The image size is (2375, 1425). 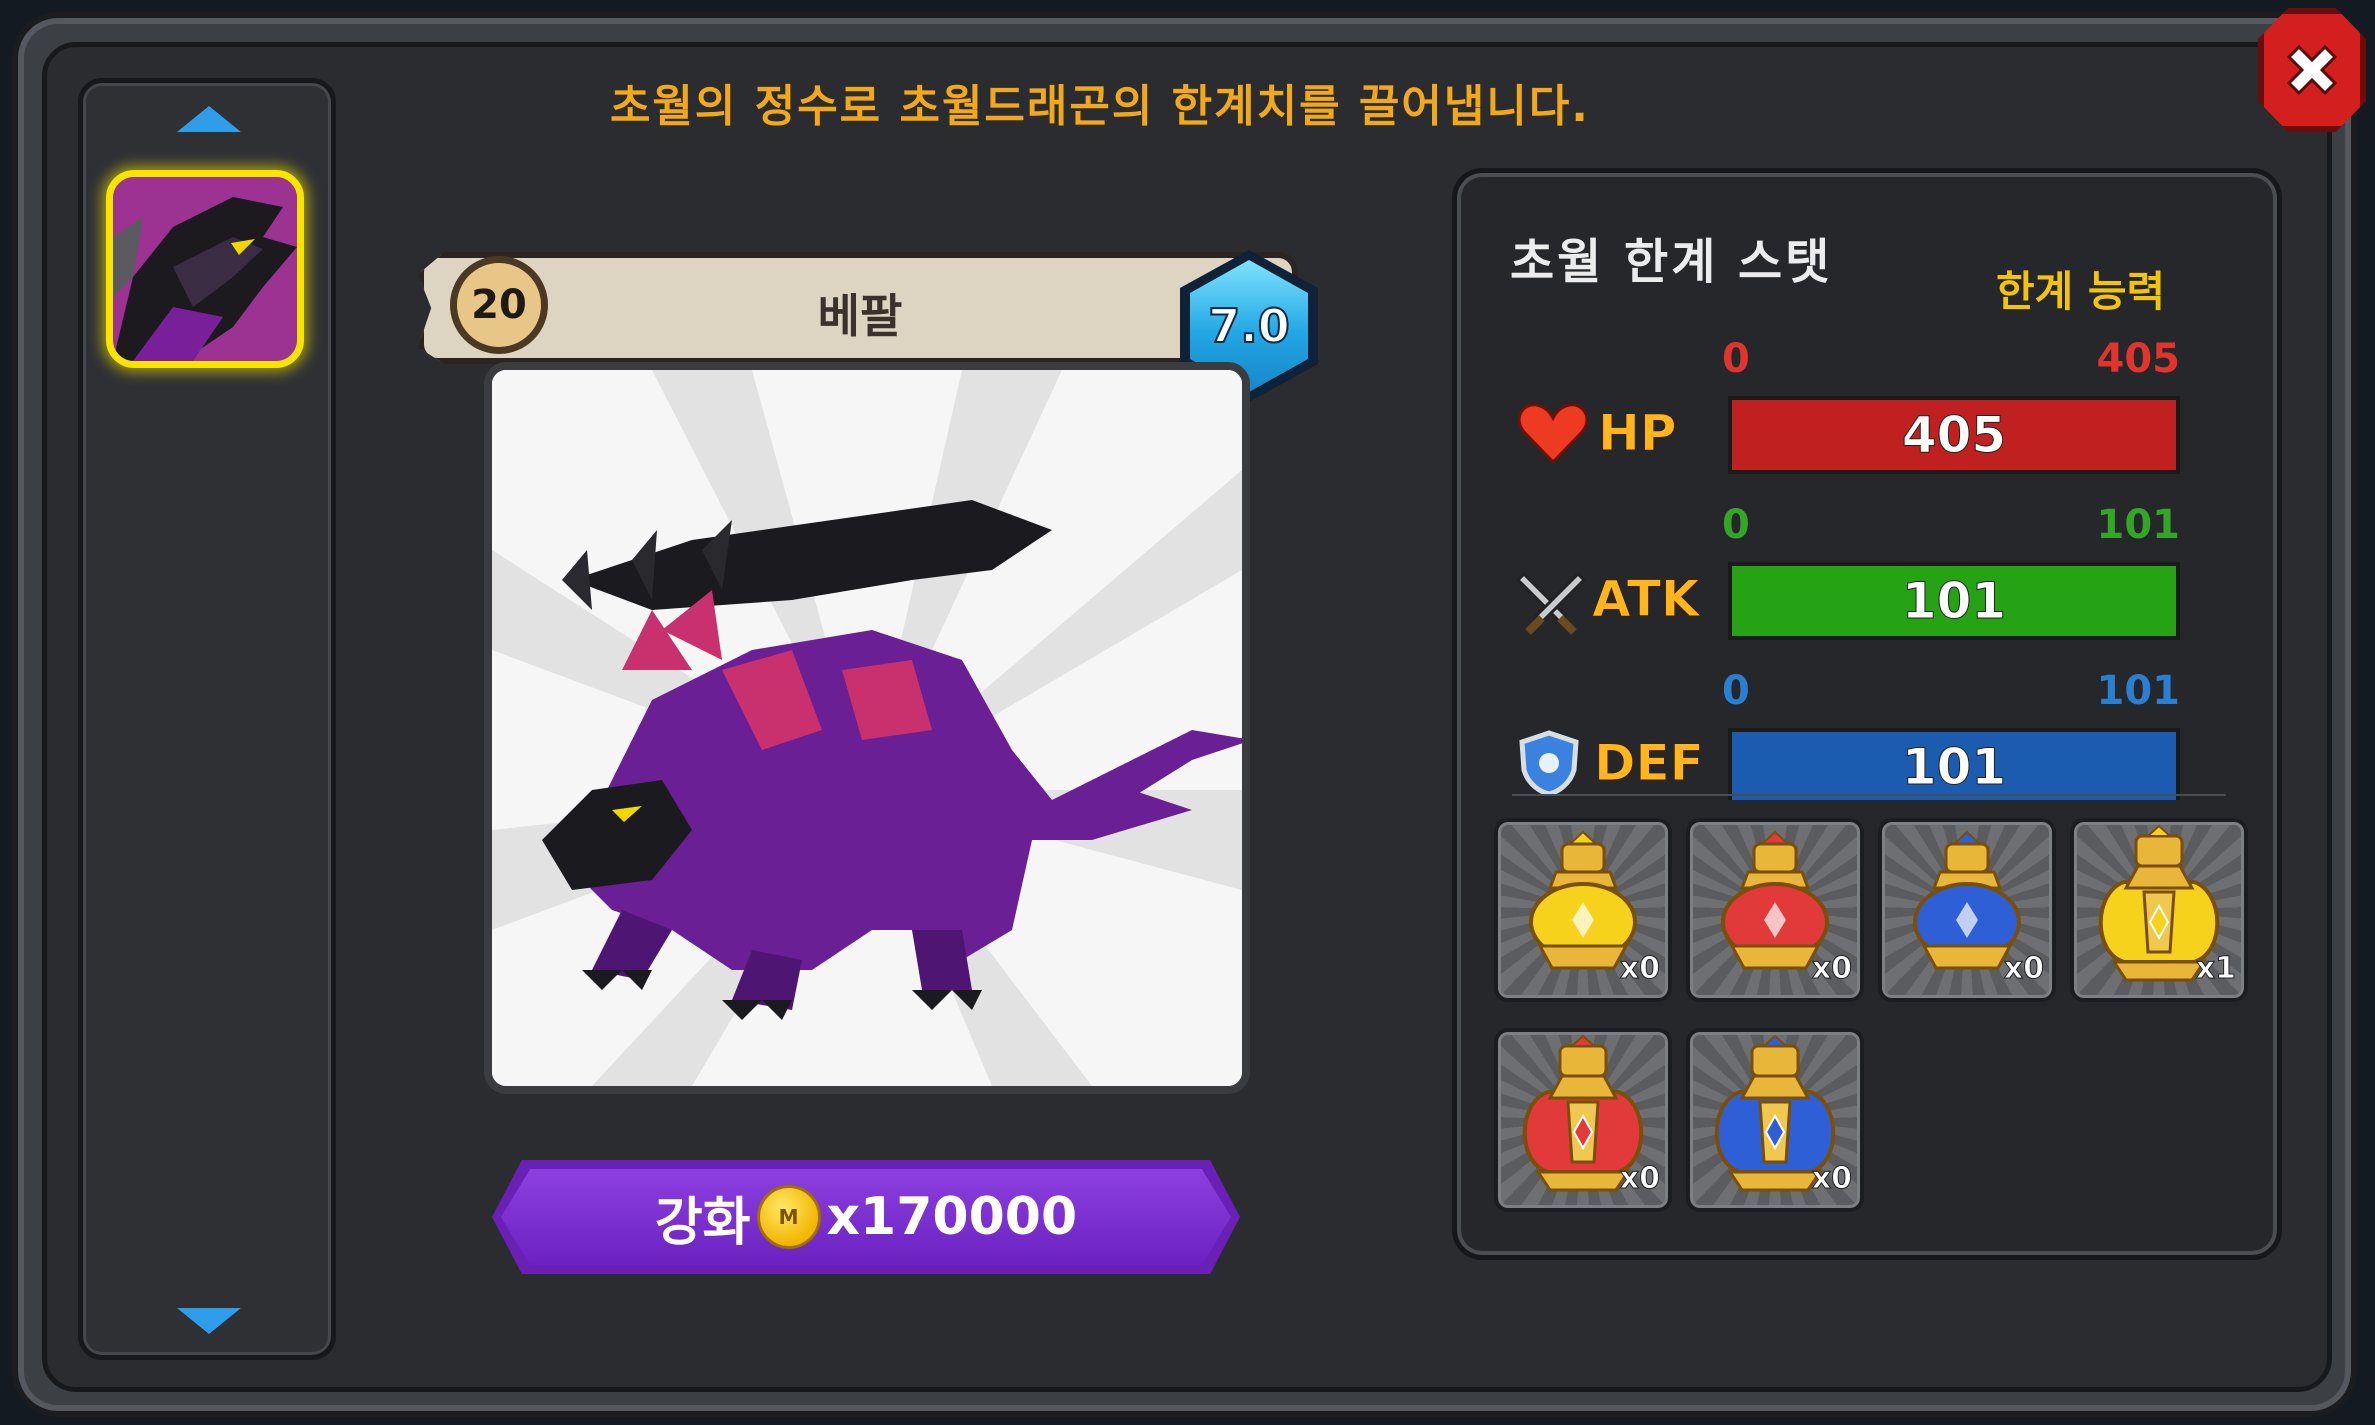 I want to click on enhance-label: 강화, so click(x=702, y=1222).